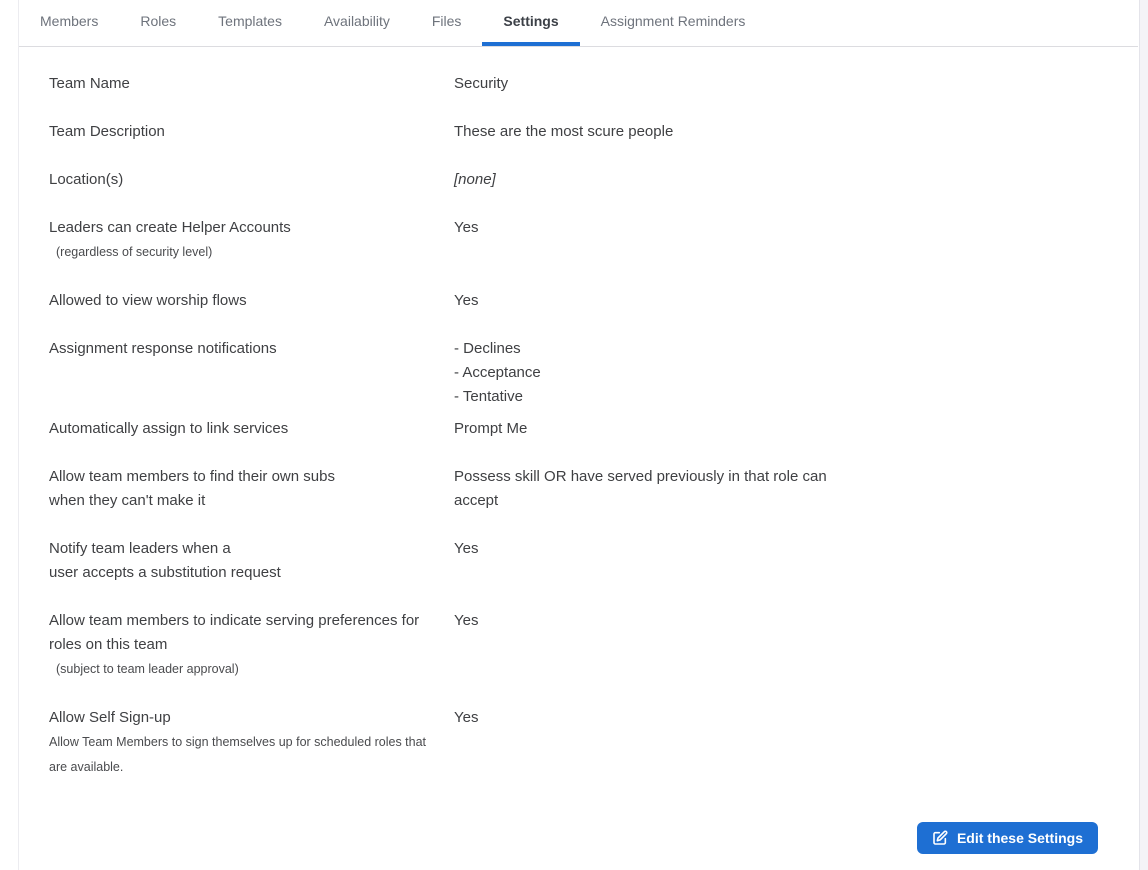  What do you see at coordinates (251, 84) in the screenshot?
I see `setting-label: Team Name` at bounding box center [251, 84].